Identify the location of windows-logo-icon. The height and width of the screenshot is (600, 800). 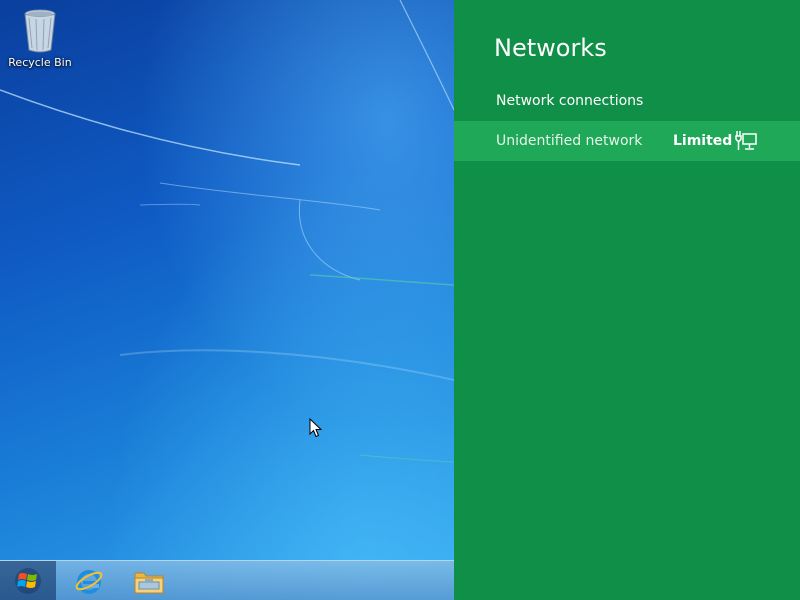
(28, 581).